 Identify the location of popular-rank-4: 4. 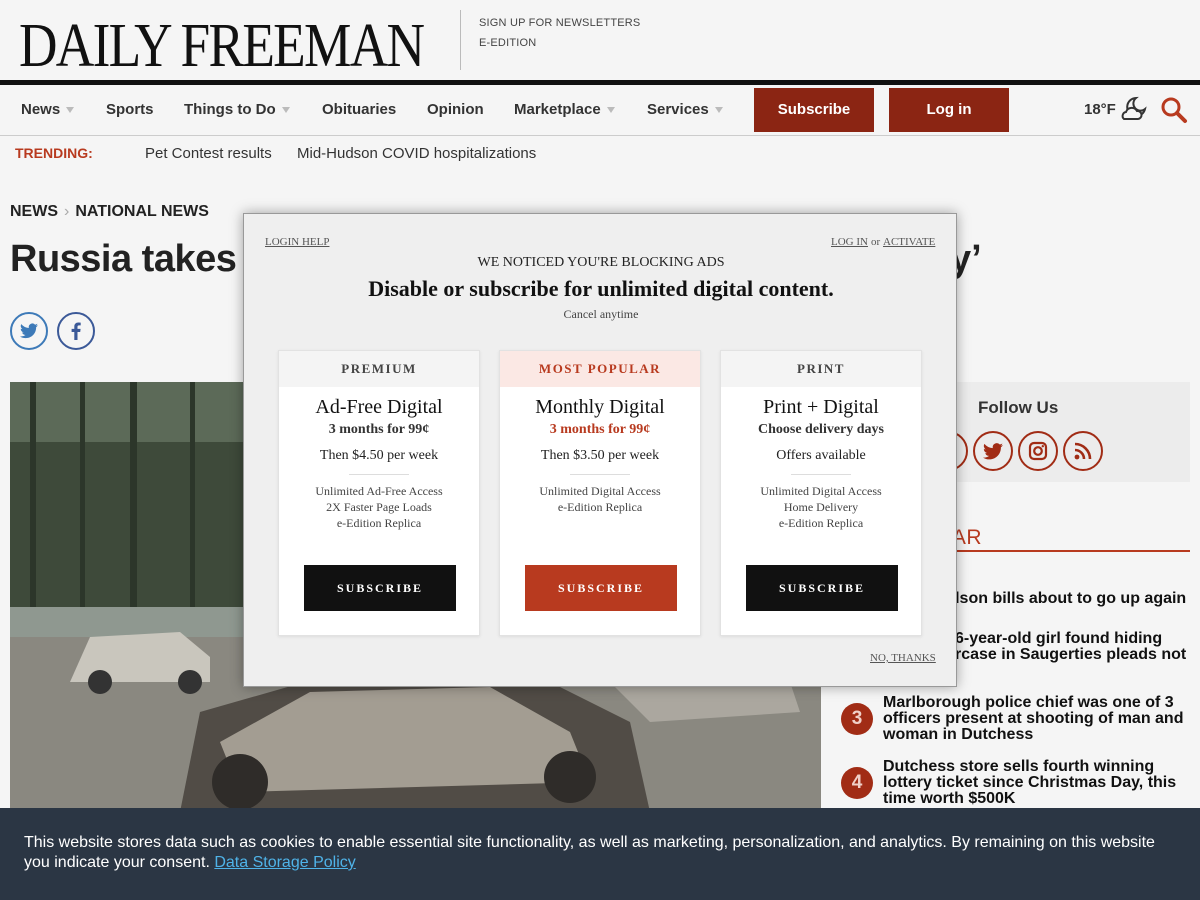
(857, 783).